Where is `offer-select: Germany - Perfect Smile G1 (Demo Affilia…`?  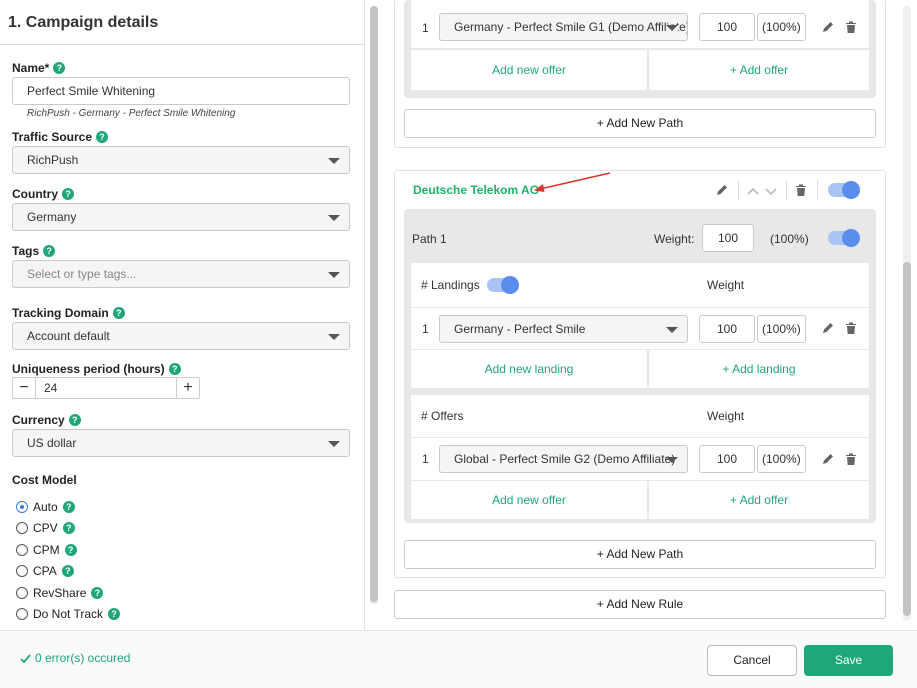 offer-select: Germany - Perfect Smile G1 (Demo Affilia… is located at coordinates (563, 27).